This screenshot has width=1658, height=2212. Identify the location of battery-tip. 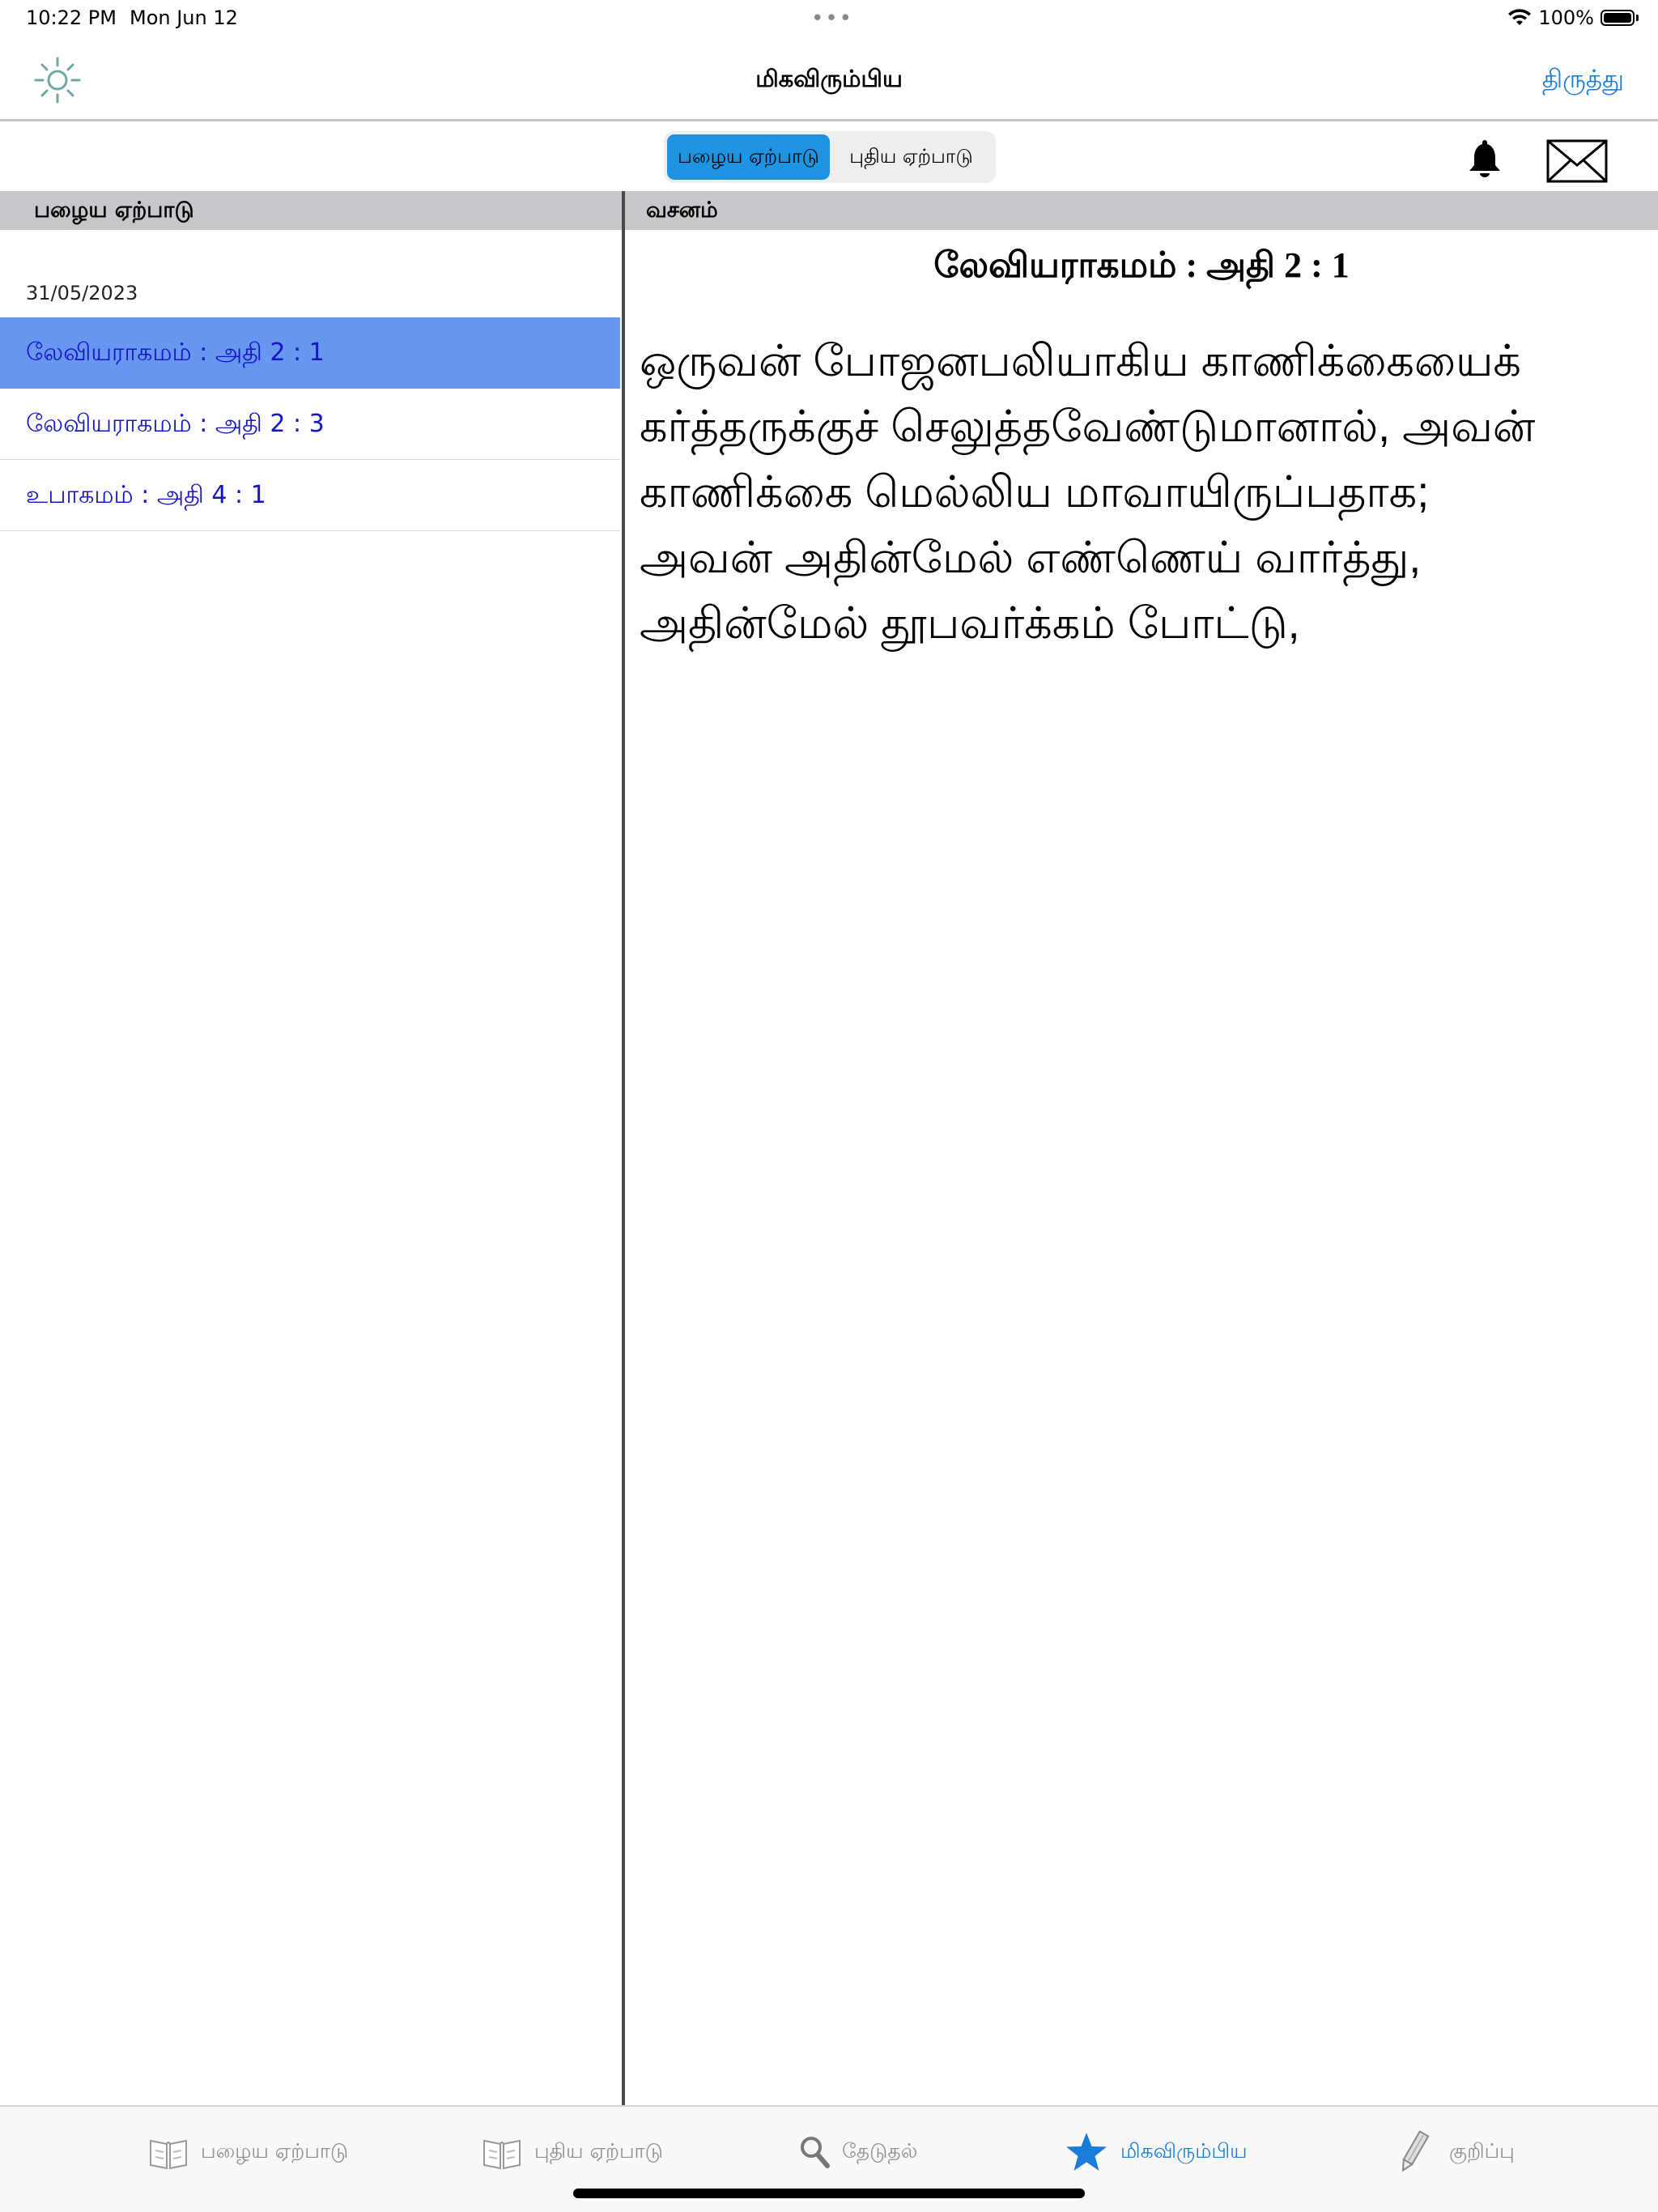
(1637, 18).